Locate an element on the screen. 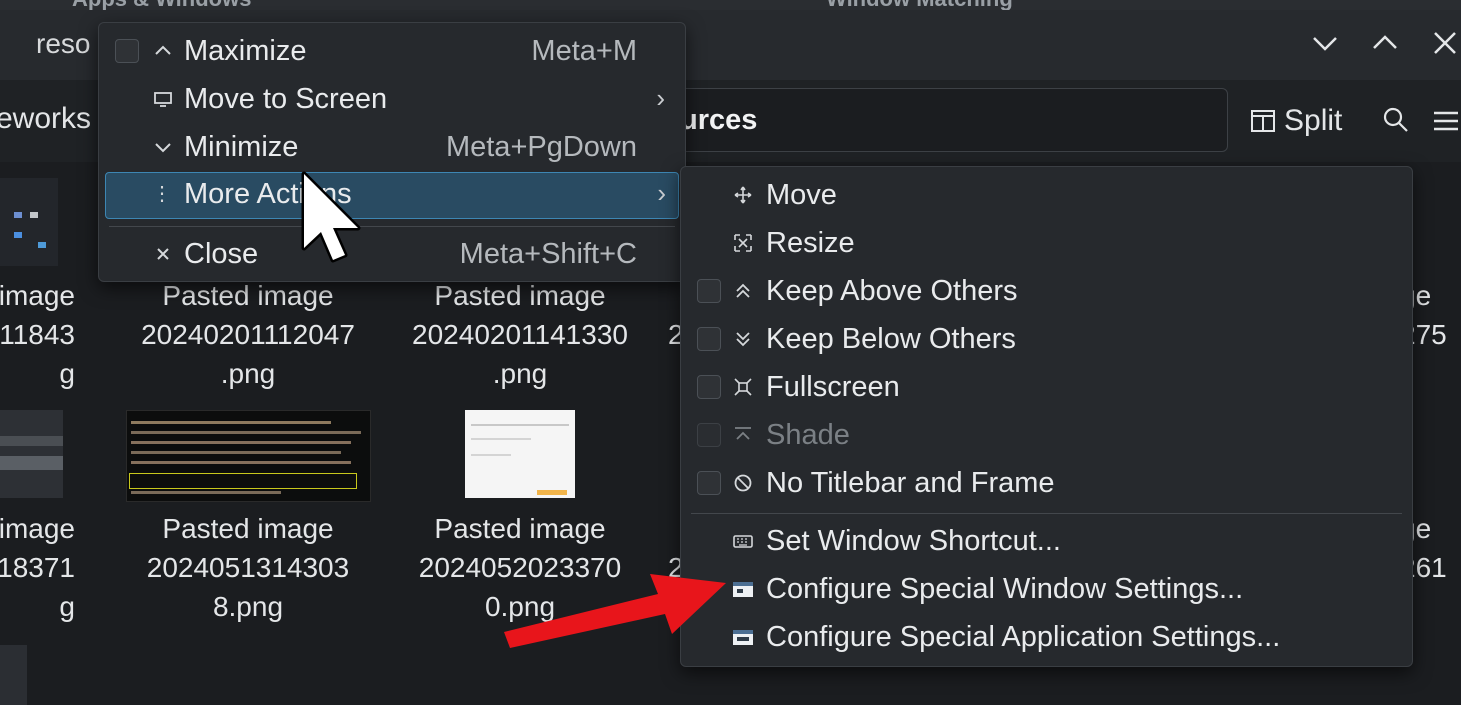 Image resolution: width=1461 pixels, height=705 pixels. chevron-down-icon is located at coordinates (163, 148).